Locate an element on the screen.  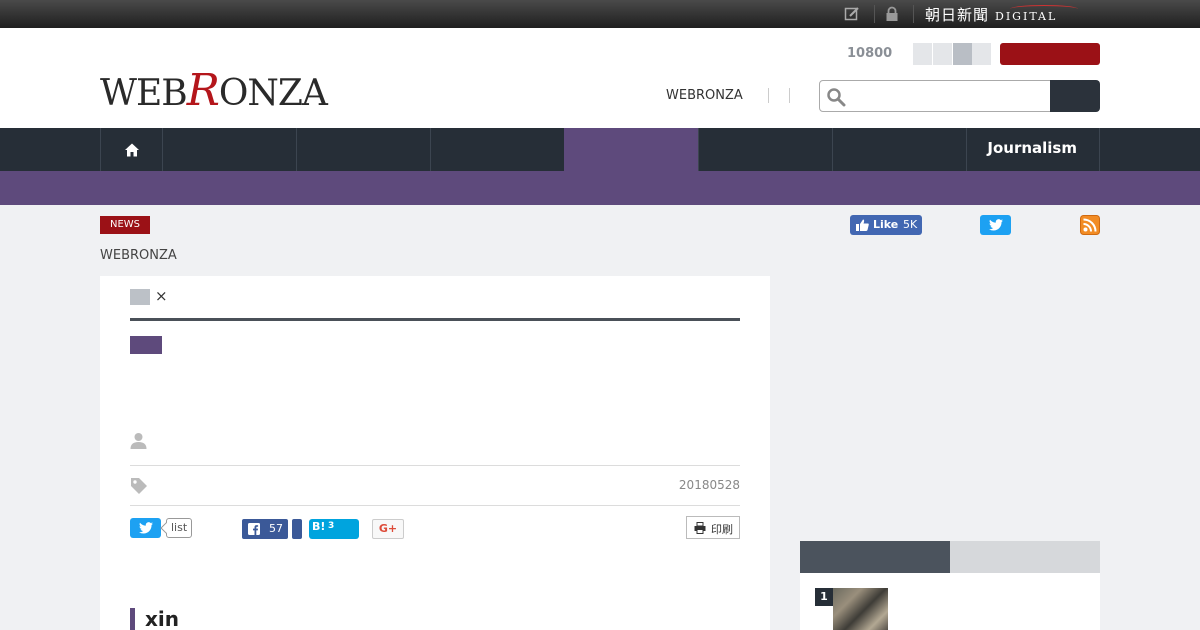
rank-number: 1 is located at coordinates (824, 597).